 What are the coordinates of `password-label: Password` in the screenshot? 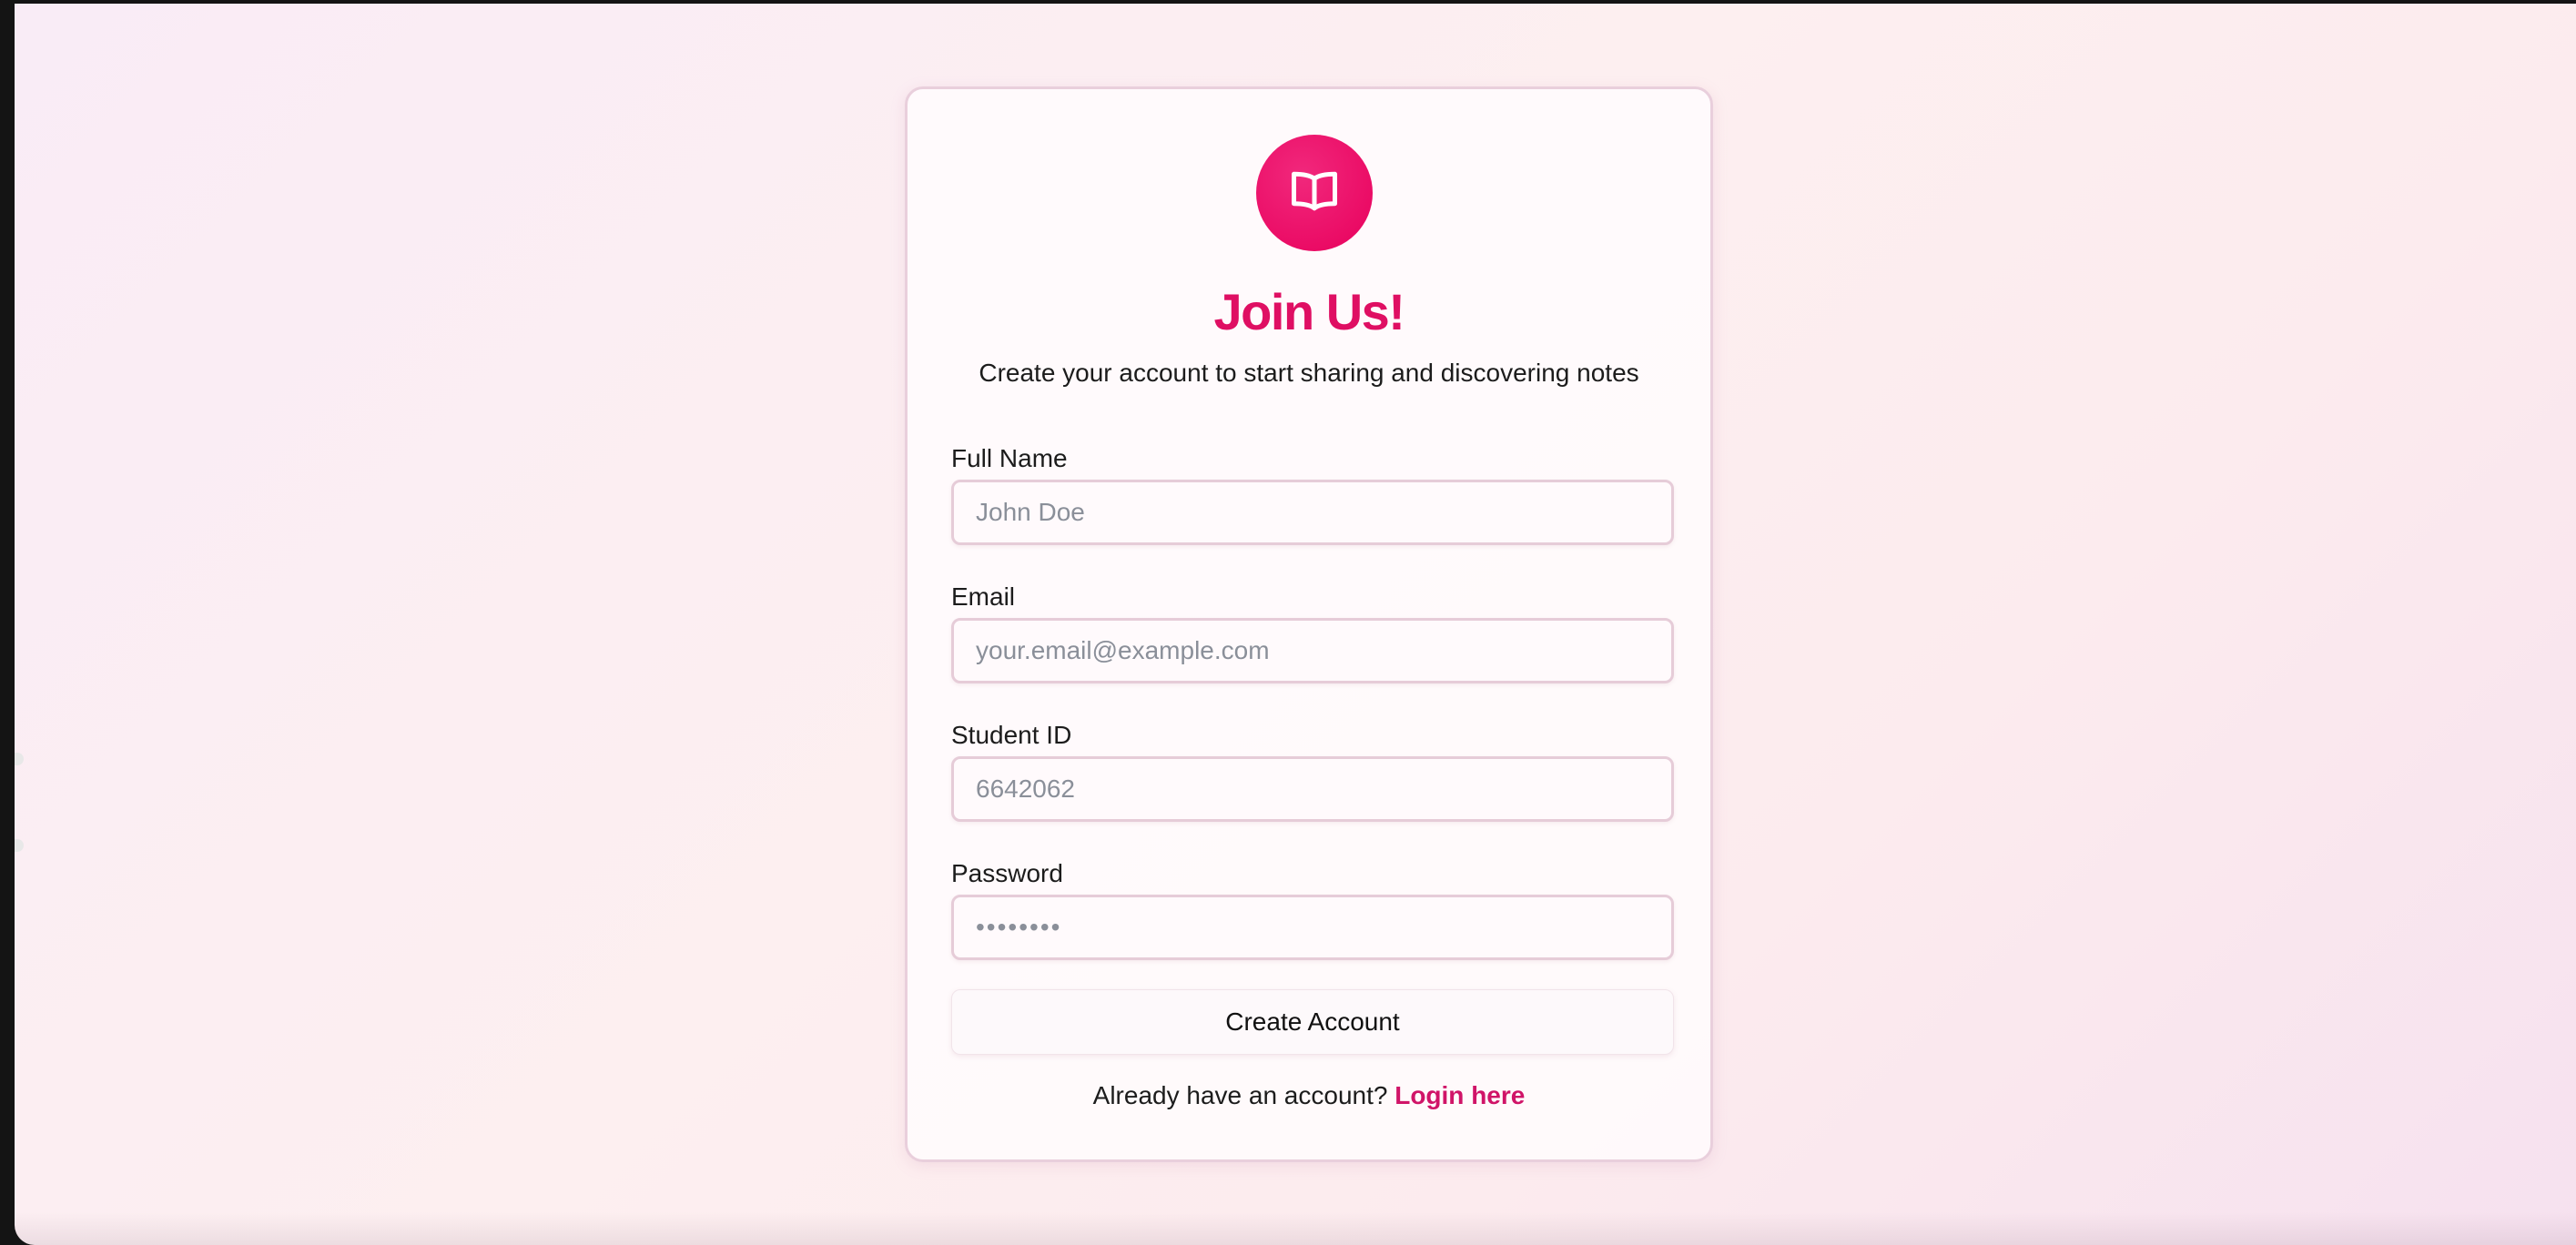 It's located at (1007, 873).